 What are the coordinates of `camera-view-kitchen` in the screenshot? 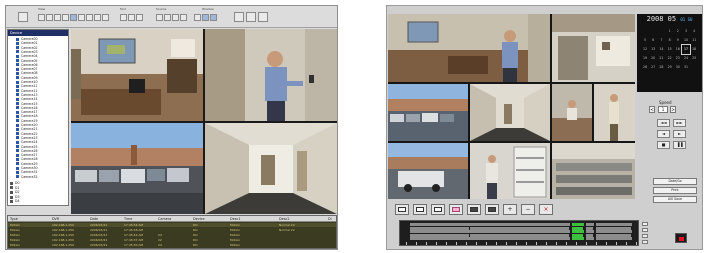 It's located at (593, 48).